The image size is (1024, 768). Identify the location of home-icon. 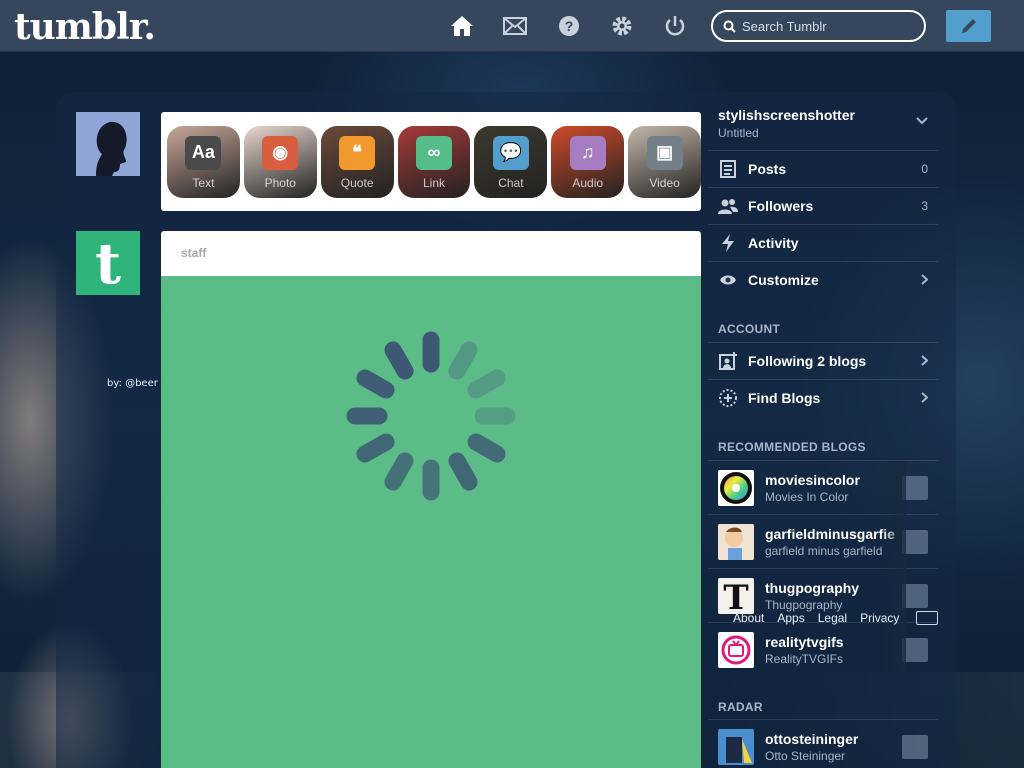
(462, 26).